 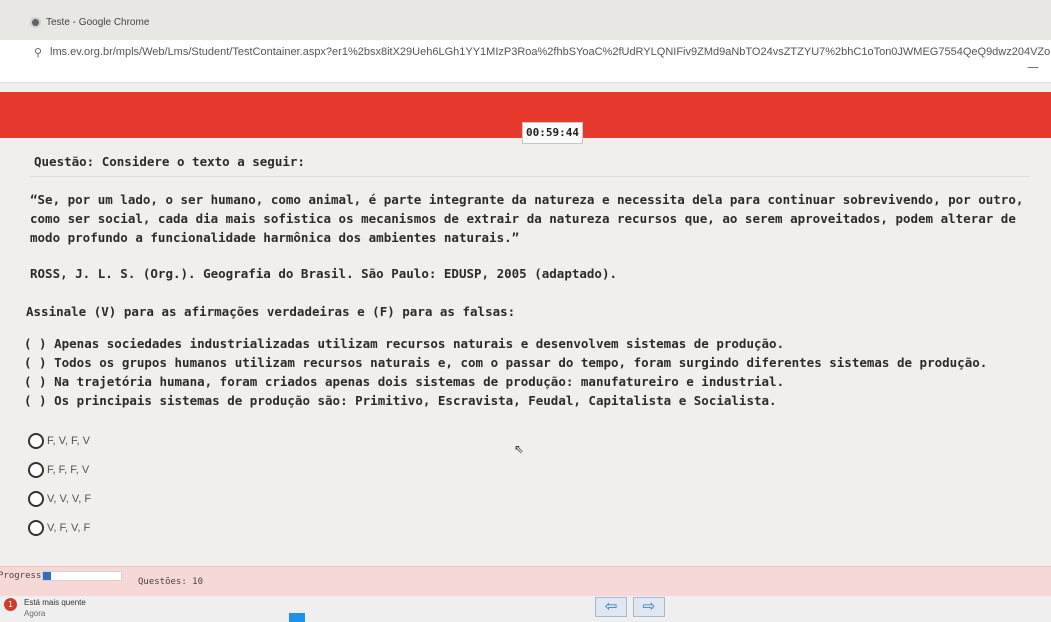 What do you see at coordinates (519, 449) in the screenshot?
I see `mouse-cursor-icon: ⇖` at bounding box center [519, 449].